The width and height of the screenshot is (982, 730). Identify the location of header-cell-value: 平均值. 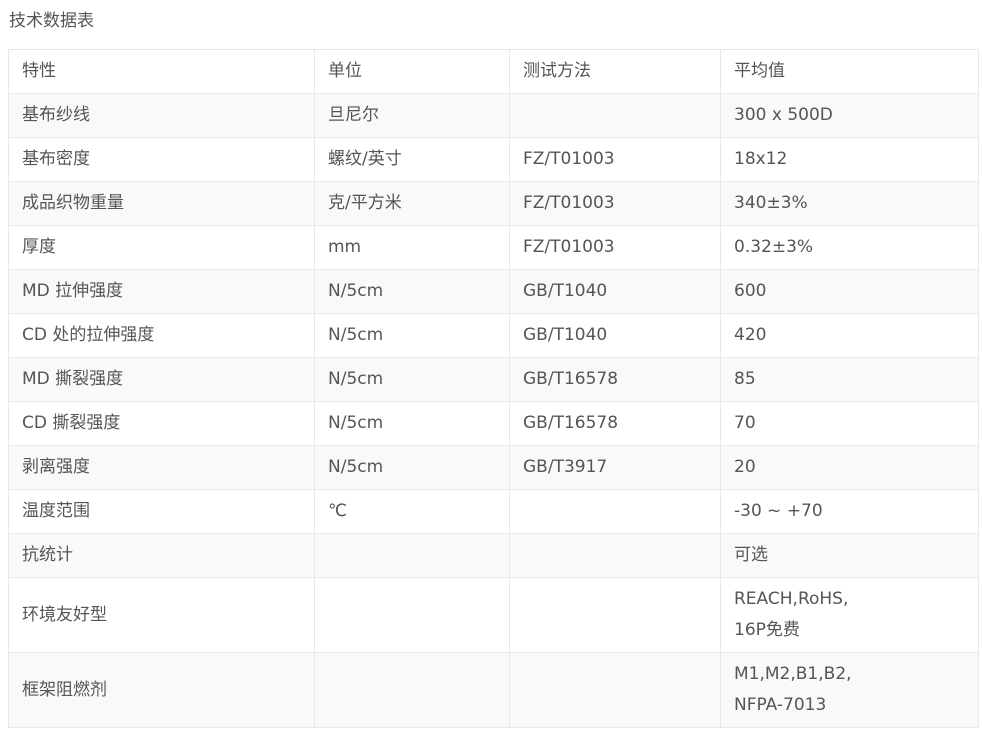
(849, 71).